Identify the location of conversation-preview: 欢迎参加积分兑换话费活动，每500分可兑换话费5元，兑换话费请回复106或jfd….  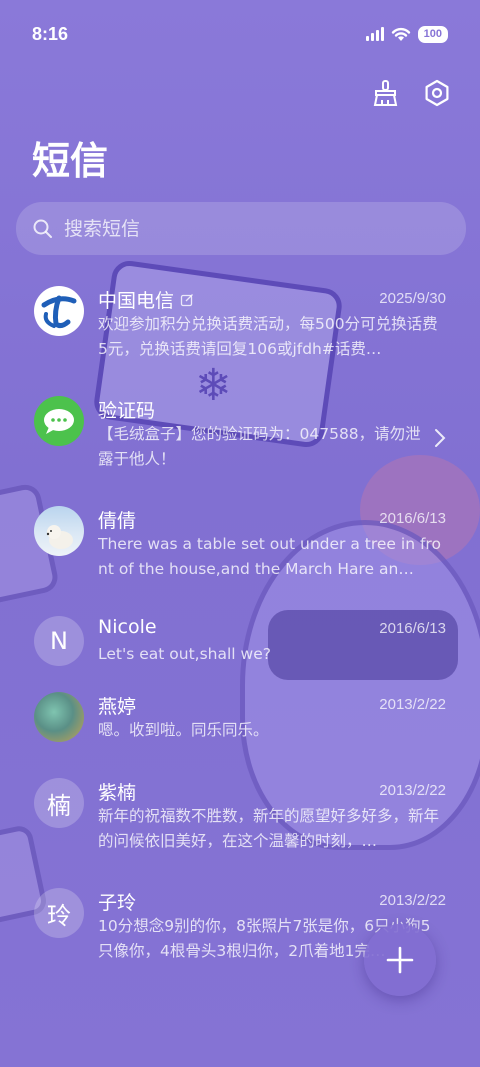
(268, 336).